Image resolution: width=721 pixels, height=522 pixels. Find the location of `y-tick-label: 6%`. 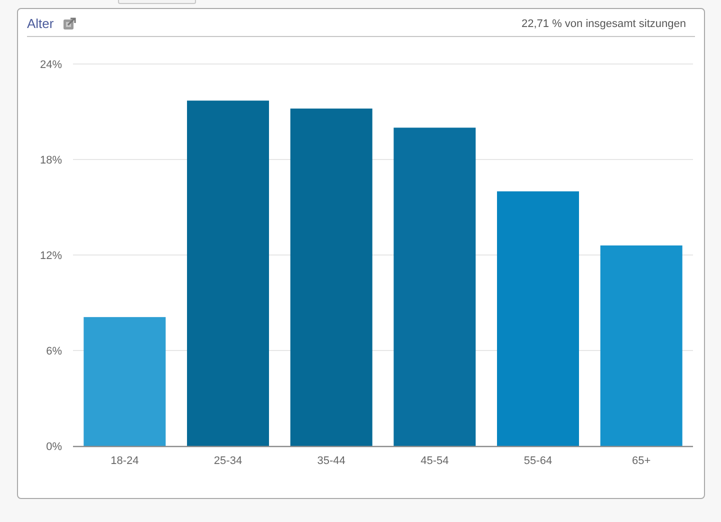

y-tick-label: 6% is located at coordinates (54, 352).